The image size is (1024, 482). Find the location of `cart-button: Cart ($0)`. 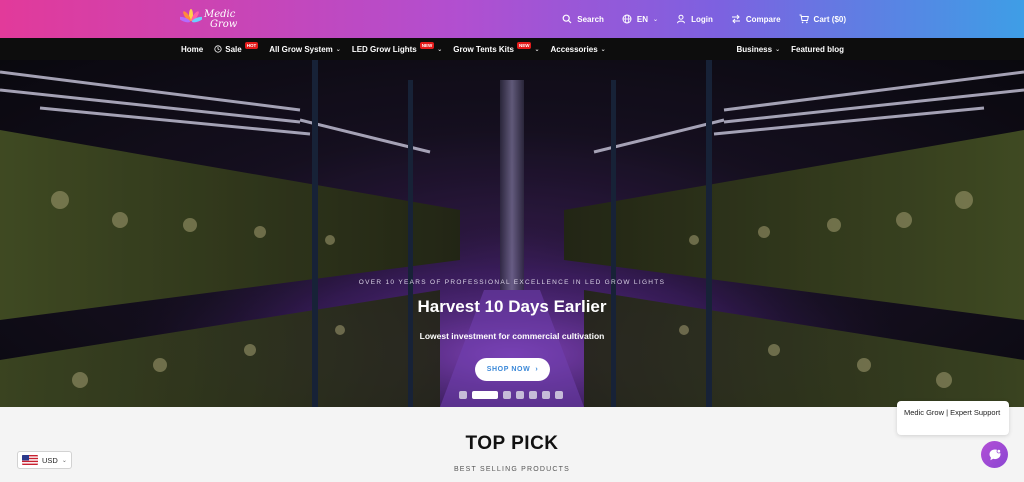

cart-button: Cart ($0) is located at coordinates (822, 19).